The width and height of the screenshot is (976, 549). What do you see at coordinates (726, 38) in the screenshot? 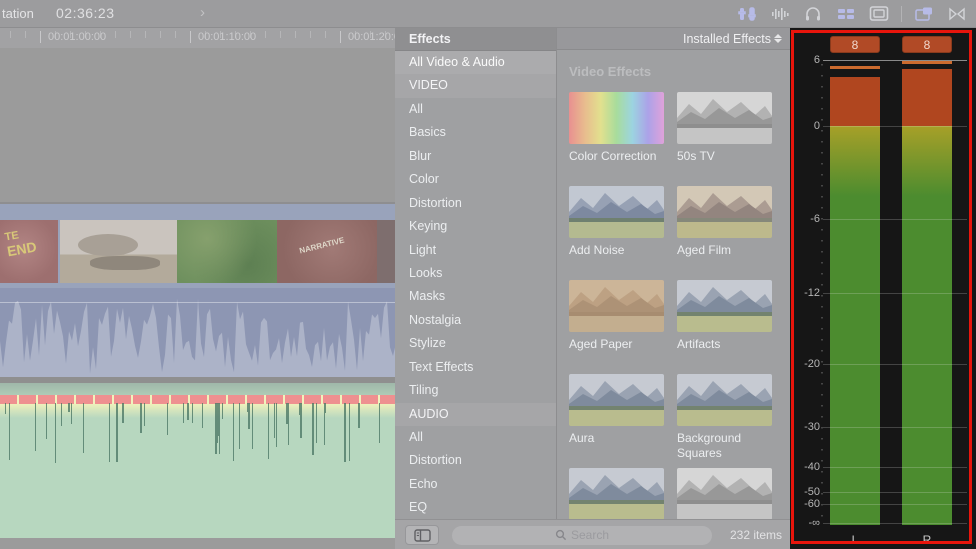
I see `installed-effects-label: Installed Effects` at bounding box center [726, 38].